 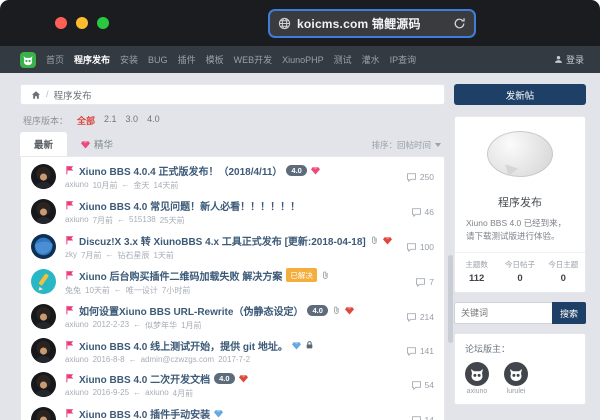 What do you see at coordinates (359, 23) in the screenshot?
I see `url-text: koicms.com 锦鲤源码` at bounding box center [359, 23].